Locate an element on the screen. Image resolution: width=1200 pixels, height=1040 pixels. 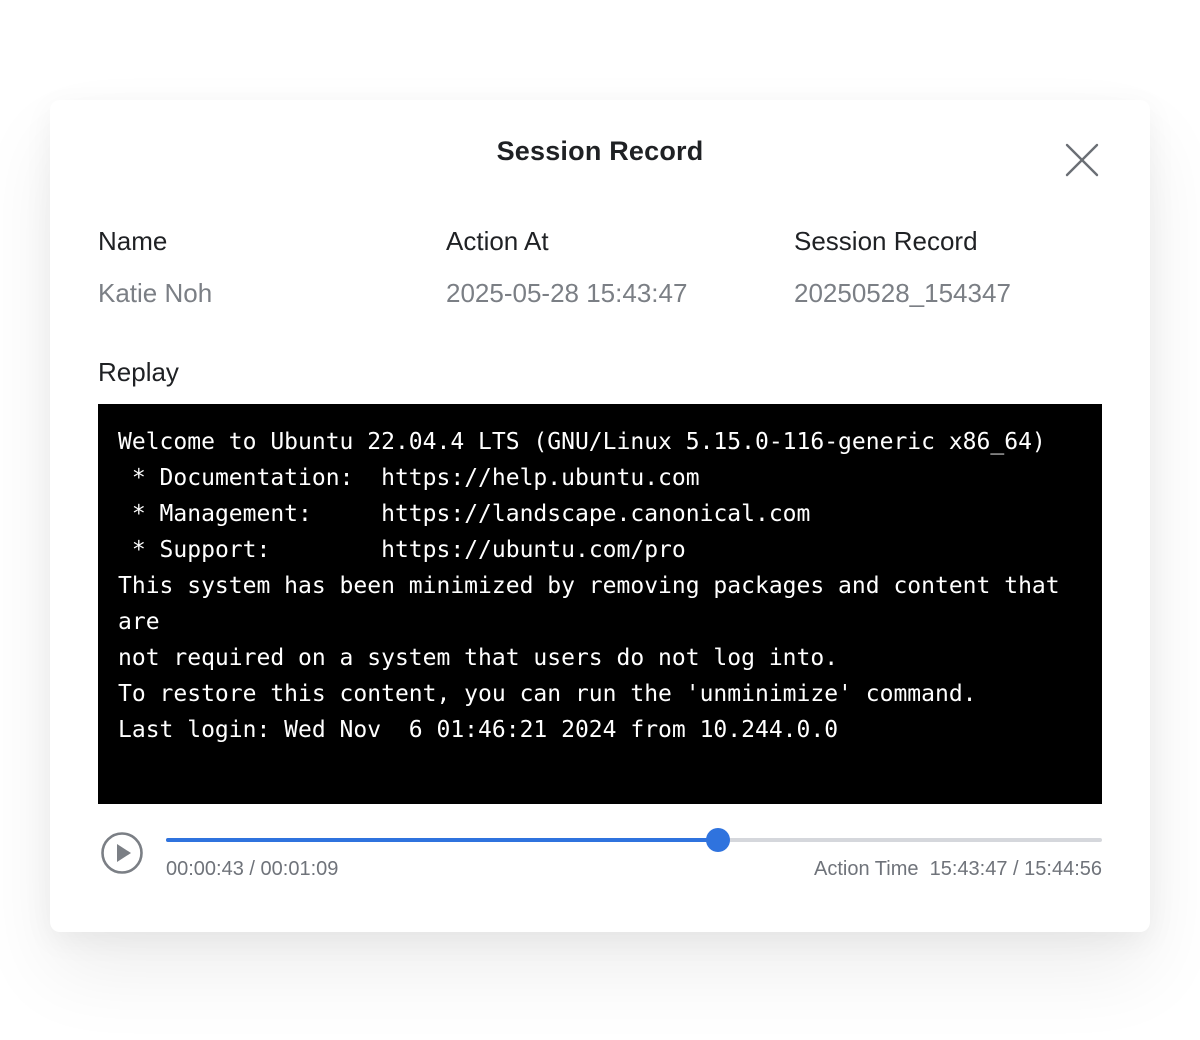
progress-fill is located at coordinates (442, 840).